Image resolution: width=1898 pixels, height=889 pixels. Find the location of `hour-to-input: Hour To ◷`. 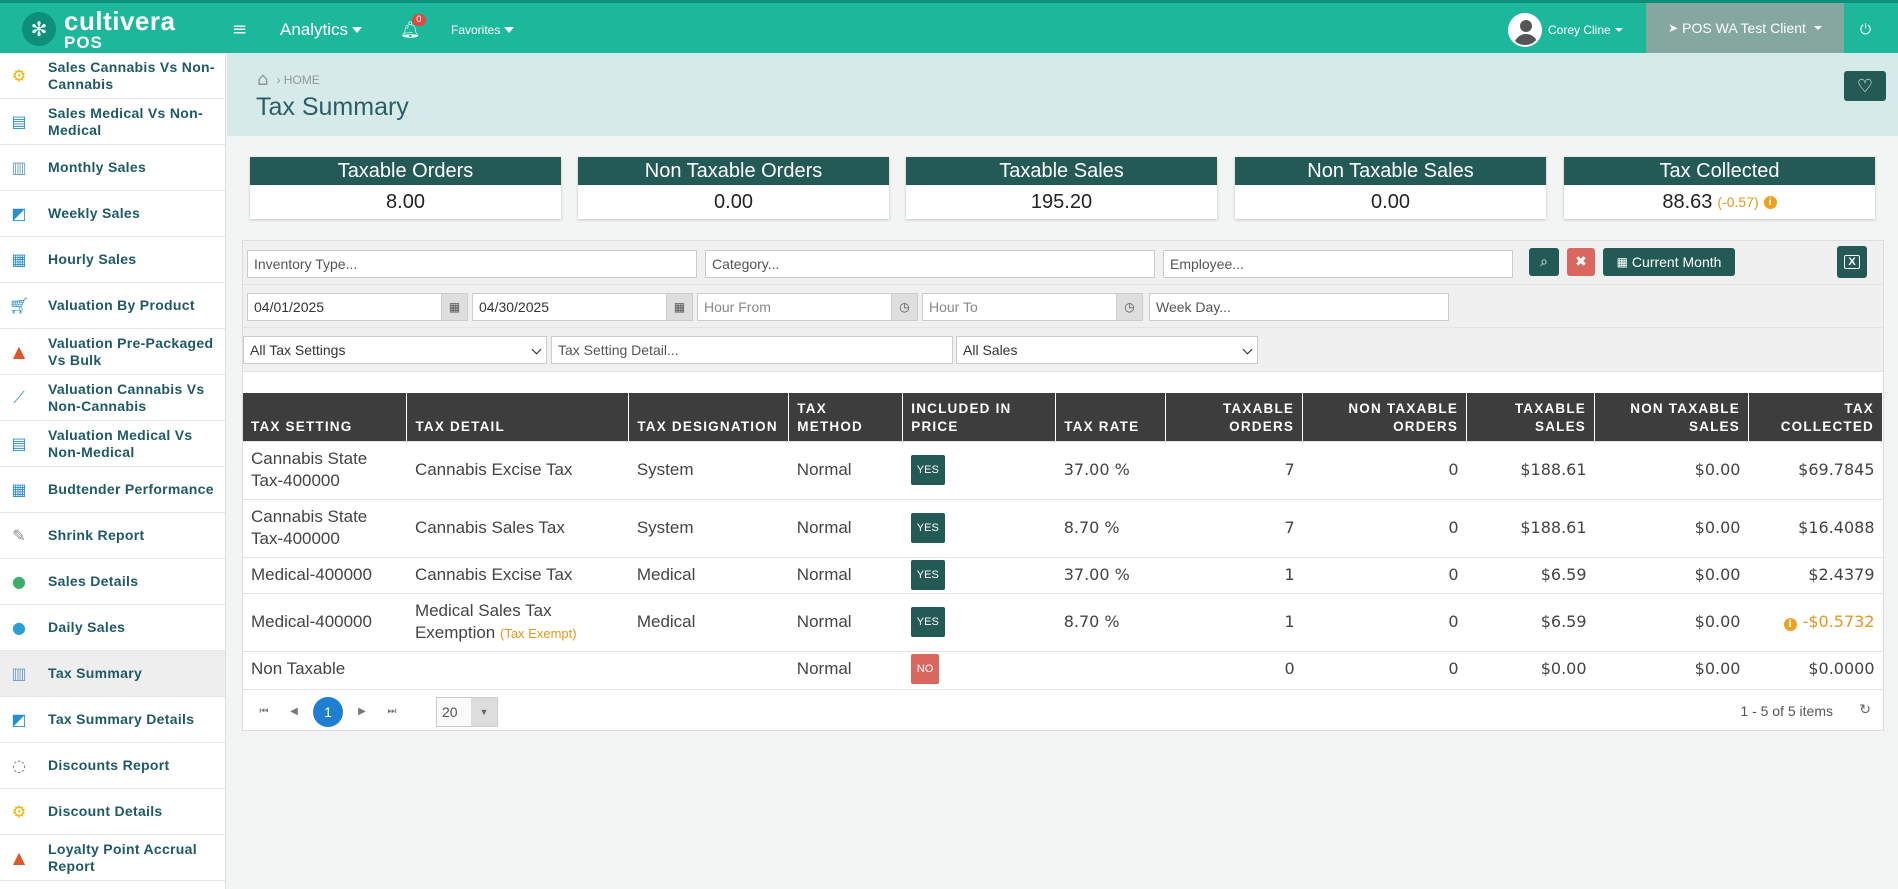

hour-to-input: Hour To ◷ is located at coordinates (1032, 307).